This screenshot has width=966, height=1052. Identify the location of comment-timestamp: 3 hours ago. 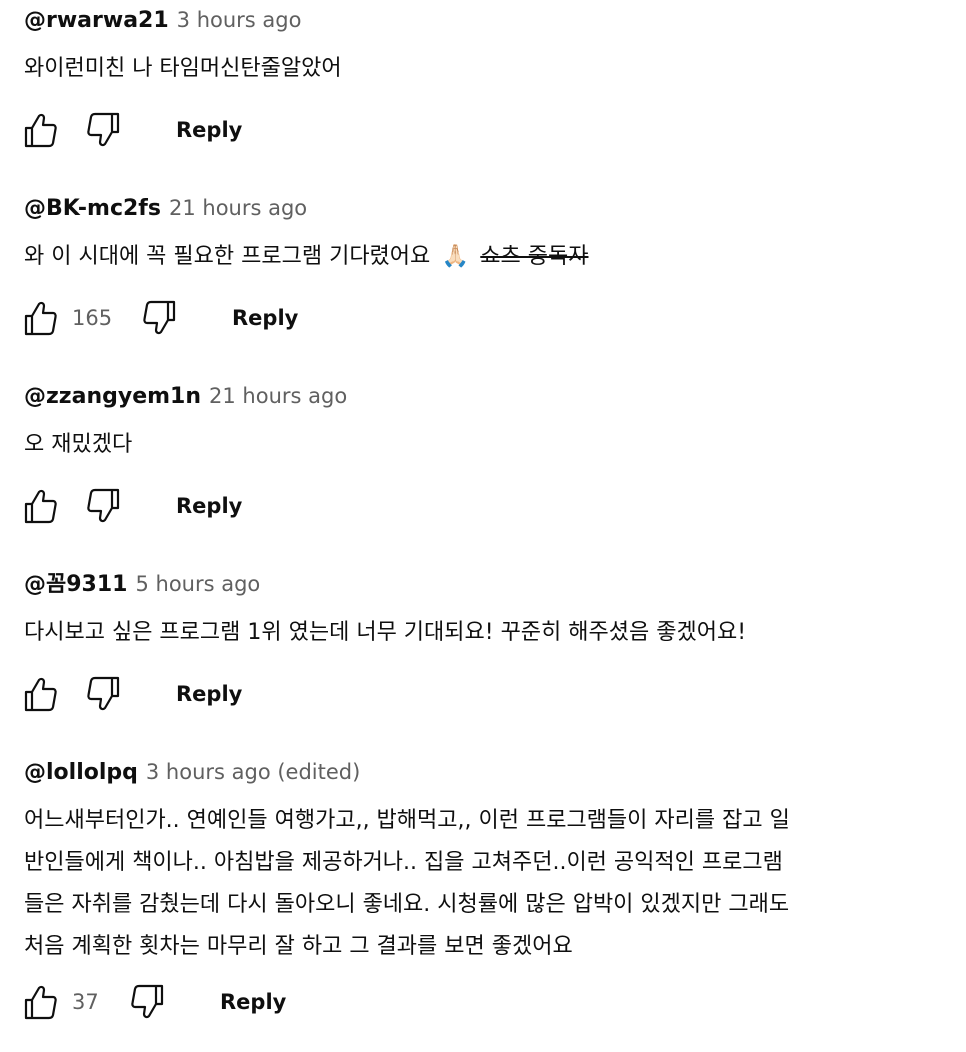
(239, 20).